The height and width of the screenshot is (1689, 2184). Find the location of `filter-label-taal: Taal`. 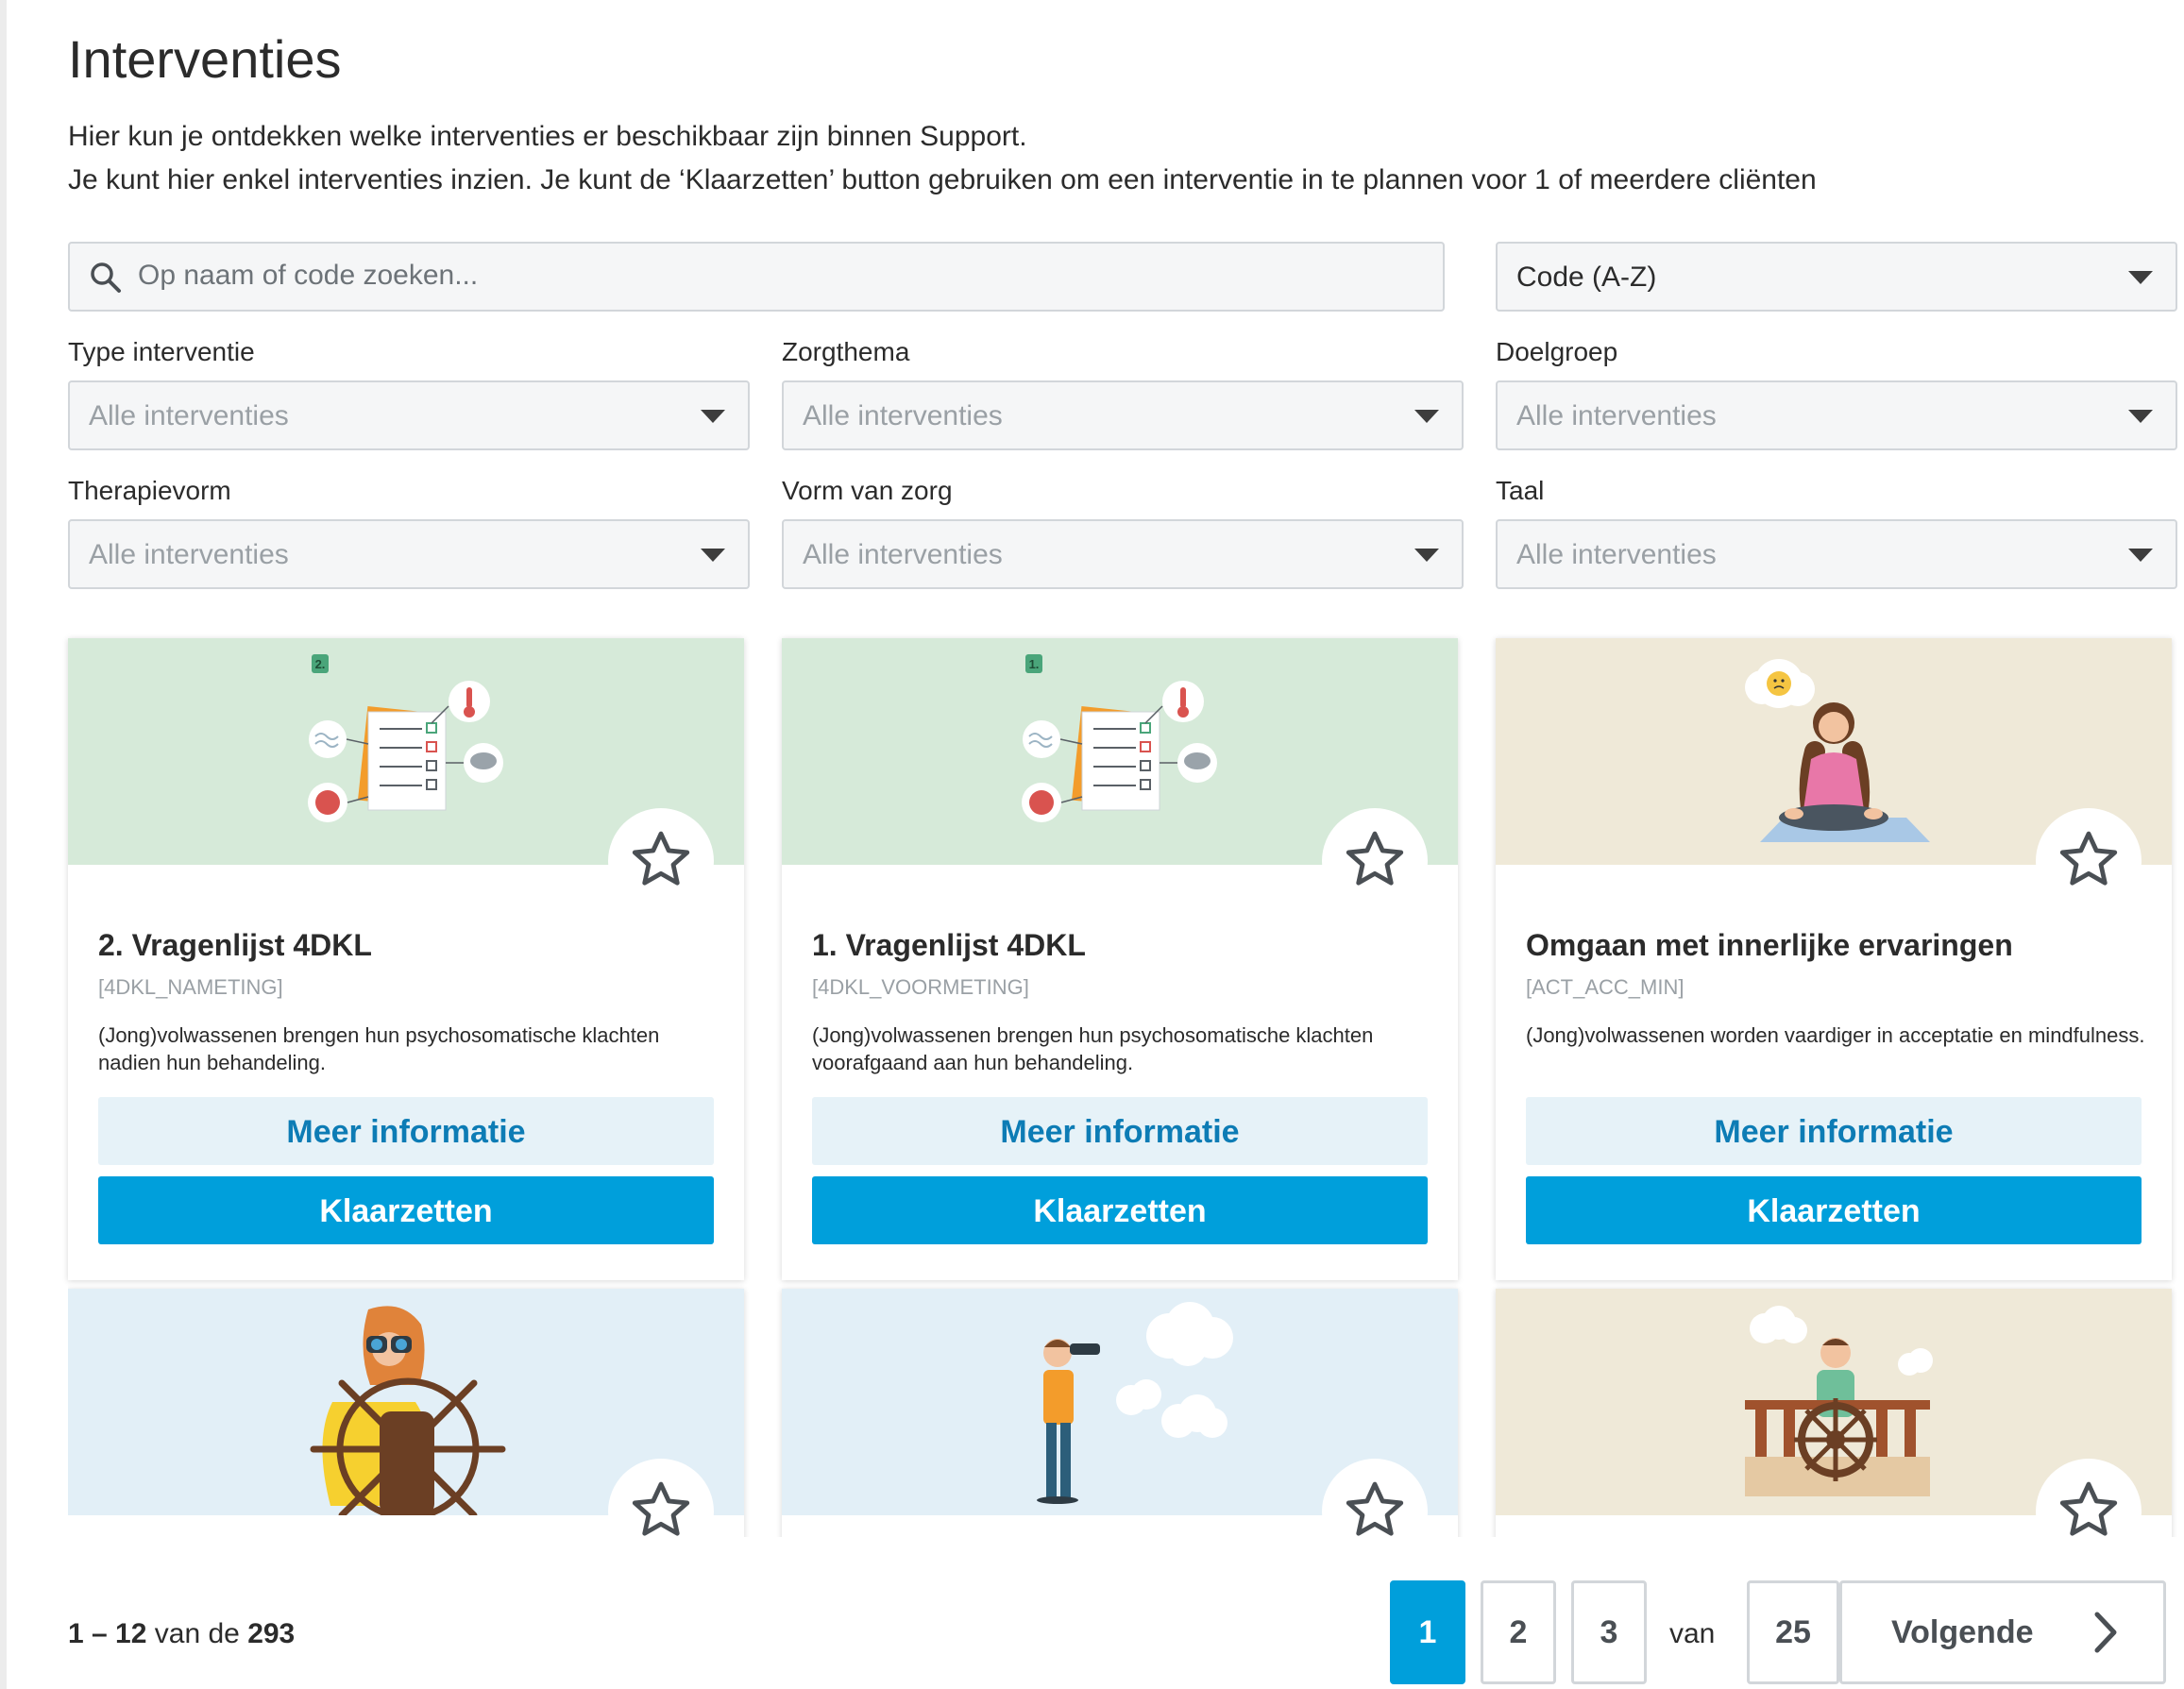

filter-label-taal: Taal is located at coordinates (1520, 490).